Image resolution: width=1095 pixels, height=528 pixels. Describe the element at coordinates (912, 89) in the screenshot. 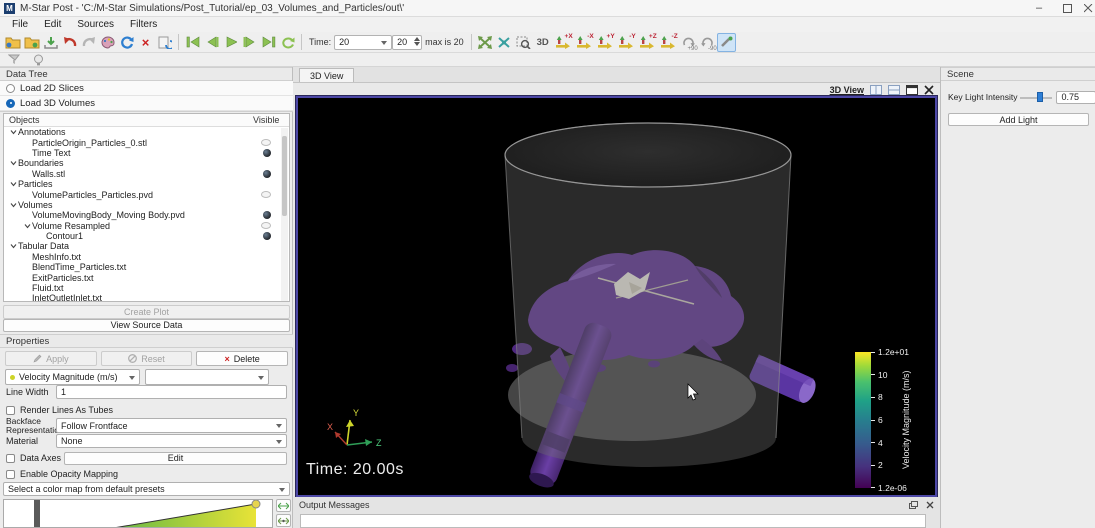

I see `maximize-view-icon` at that location.